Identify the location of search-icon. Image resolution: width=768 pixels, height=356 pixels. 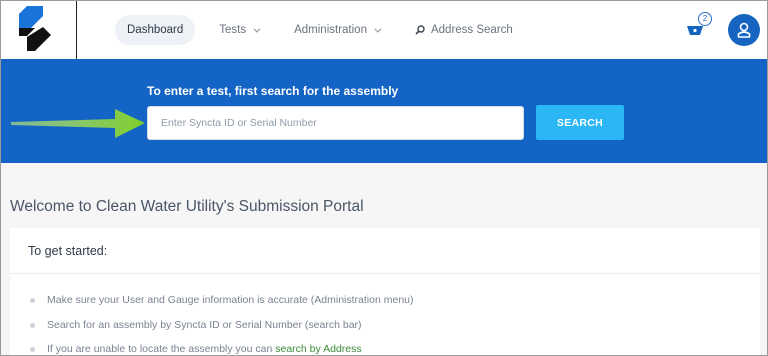
(420, 30).